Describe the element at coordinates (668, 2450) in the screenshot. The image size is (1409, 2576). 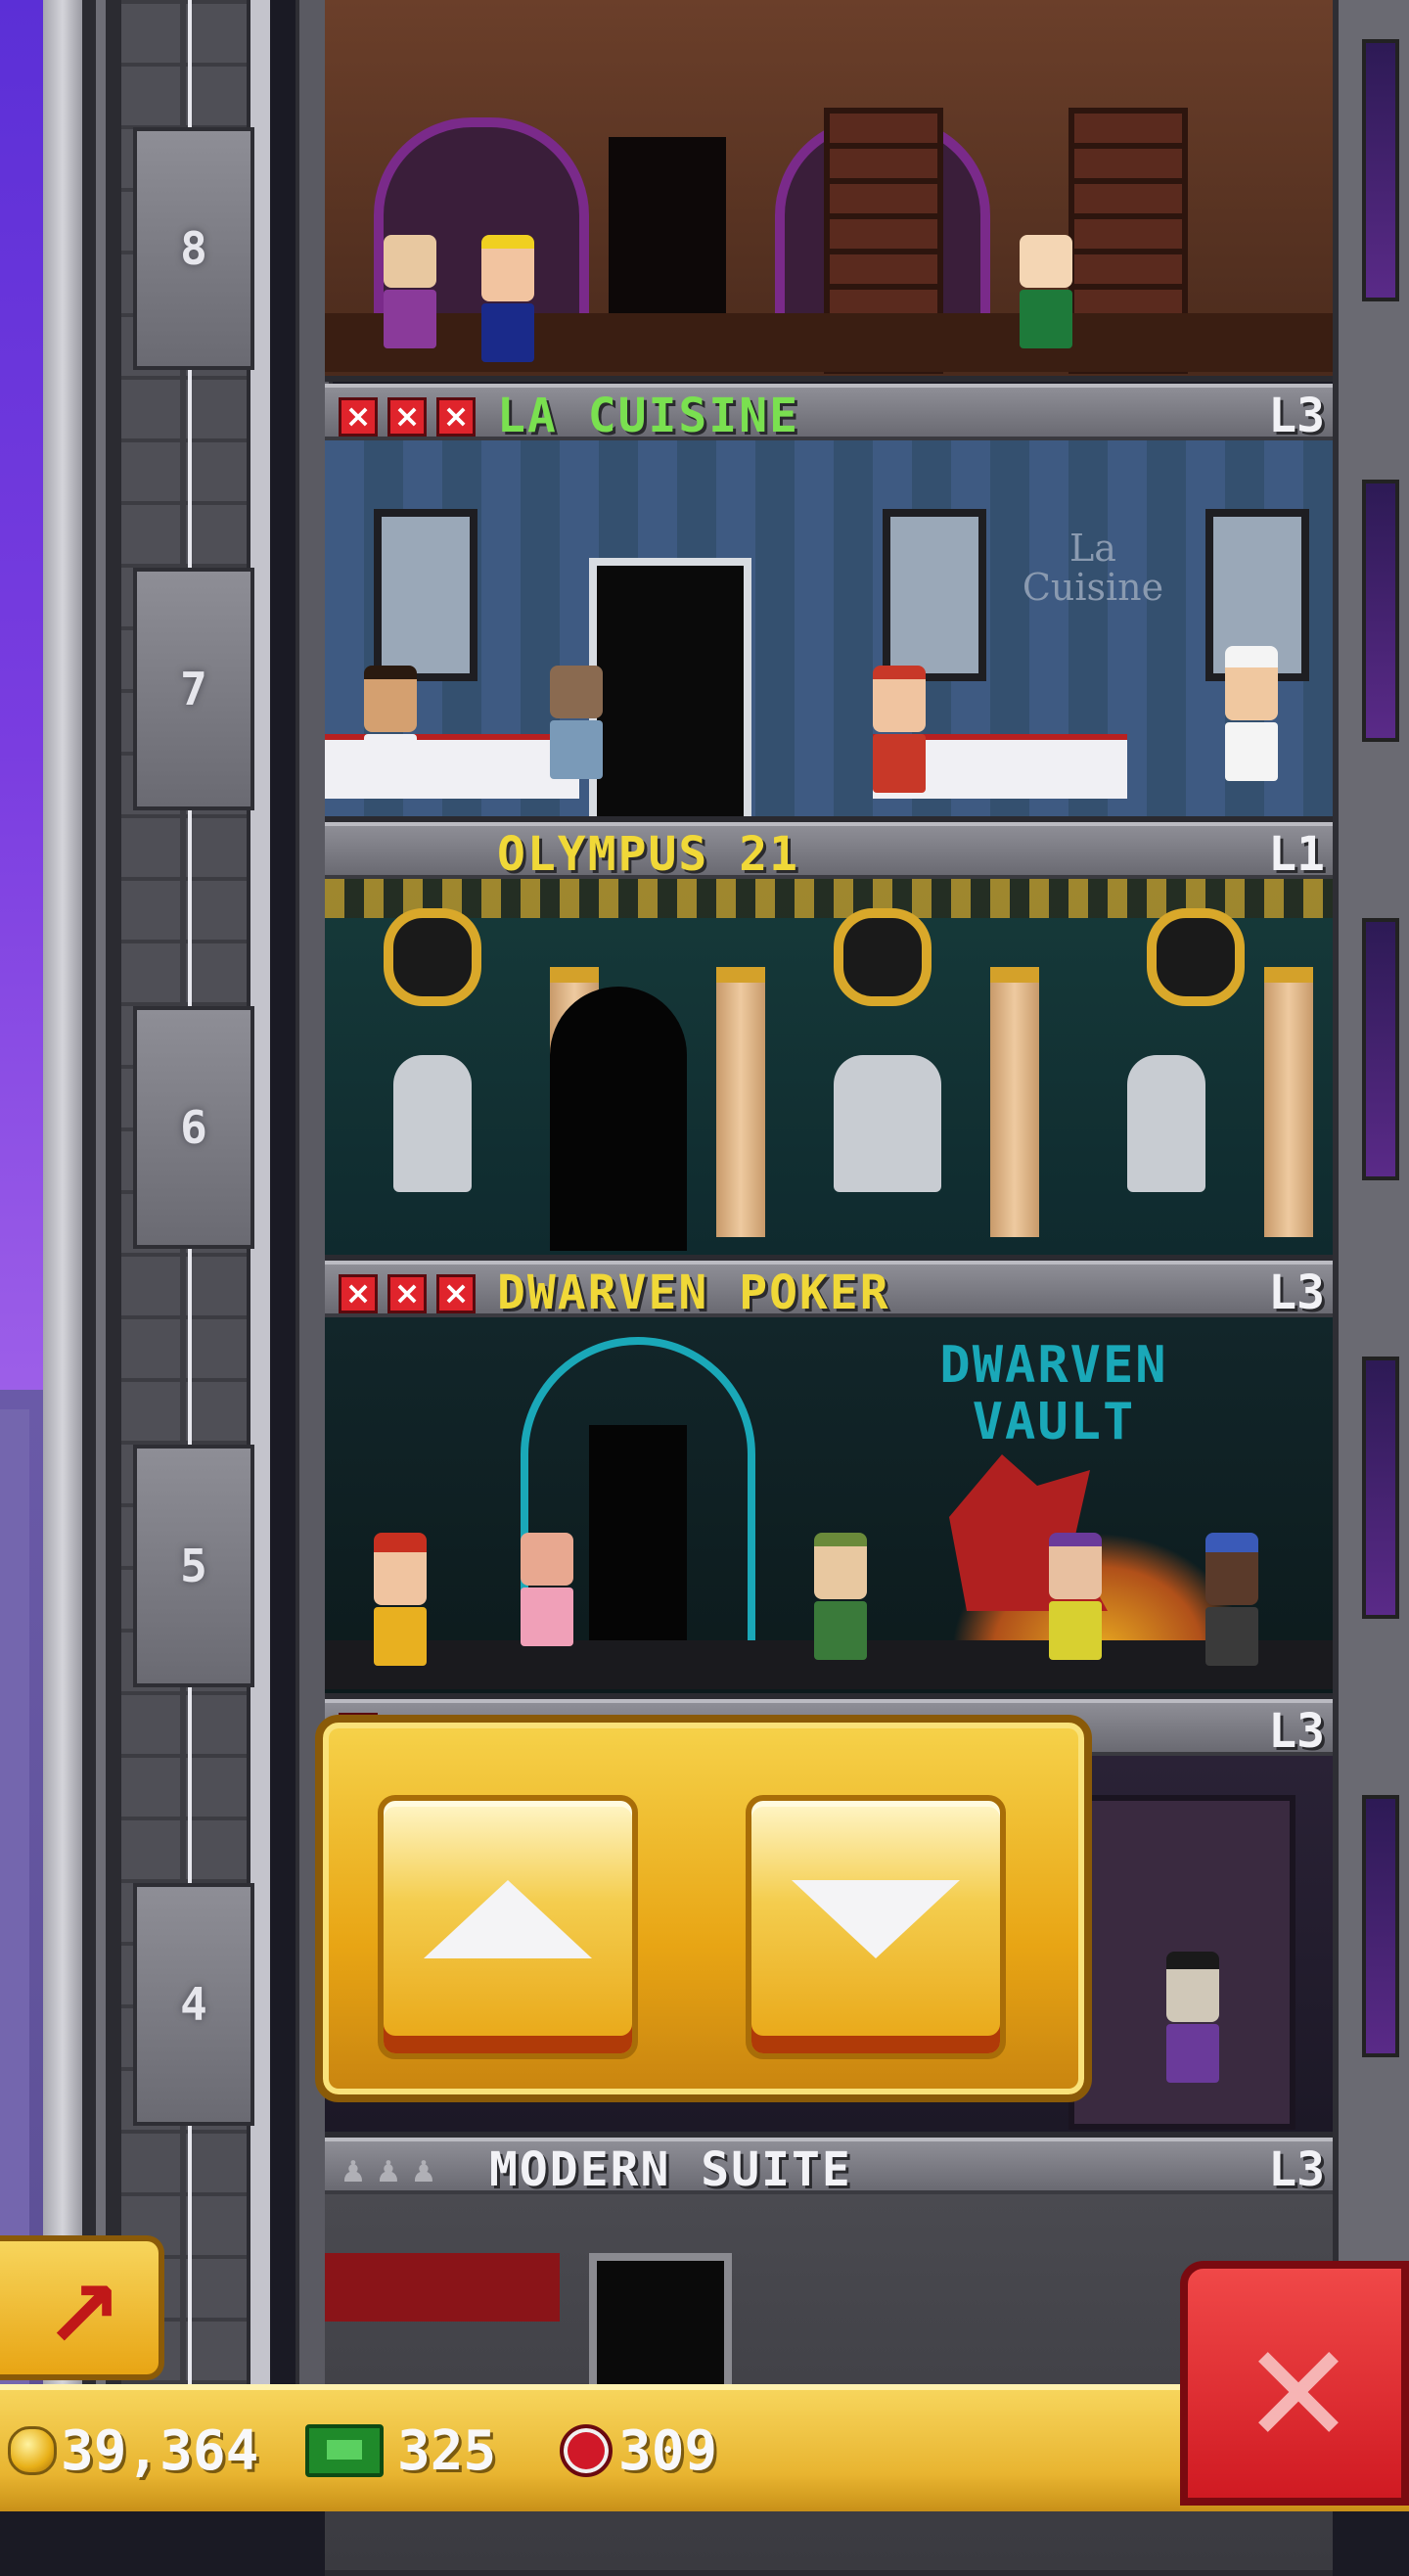
I see `gems-value: 309` at that location.